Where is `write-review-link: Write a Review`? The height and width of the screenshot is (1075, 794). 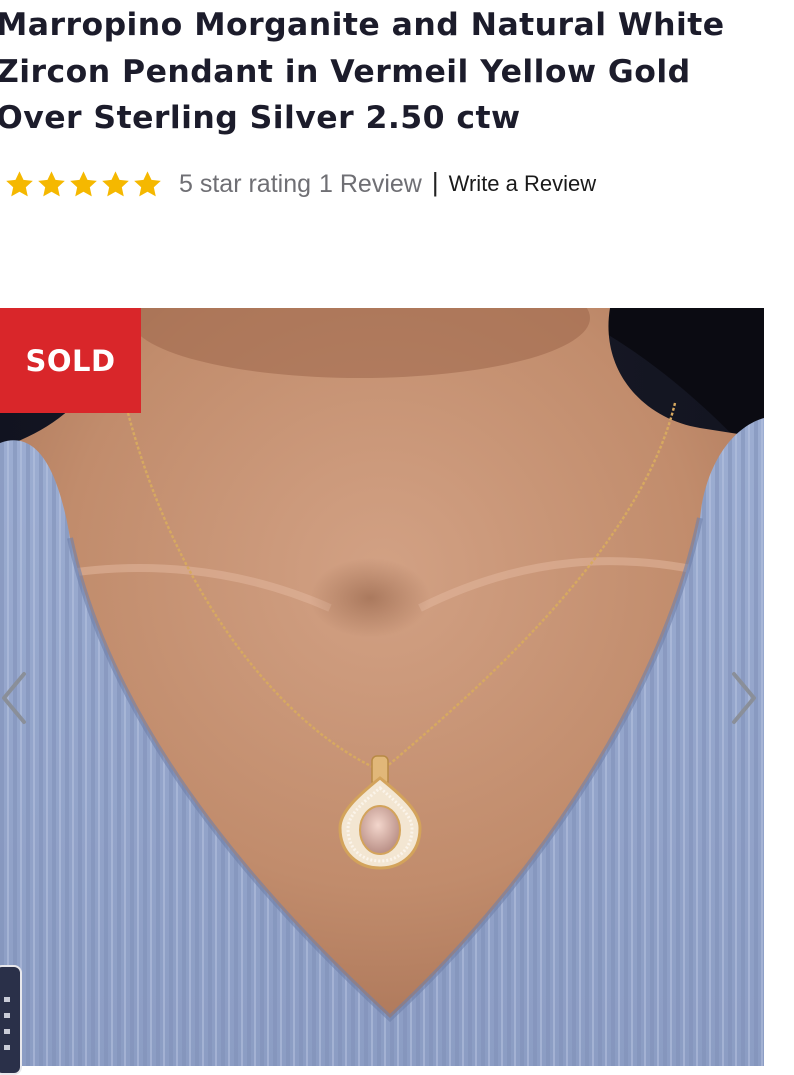 write-review-link: Write a Review is located at coordinates (523, 184).